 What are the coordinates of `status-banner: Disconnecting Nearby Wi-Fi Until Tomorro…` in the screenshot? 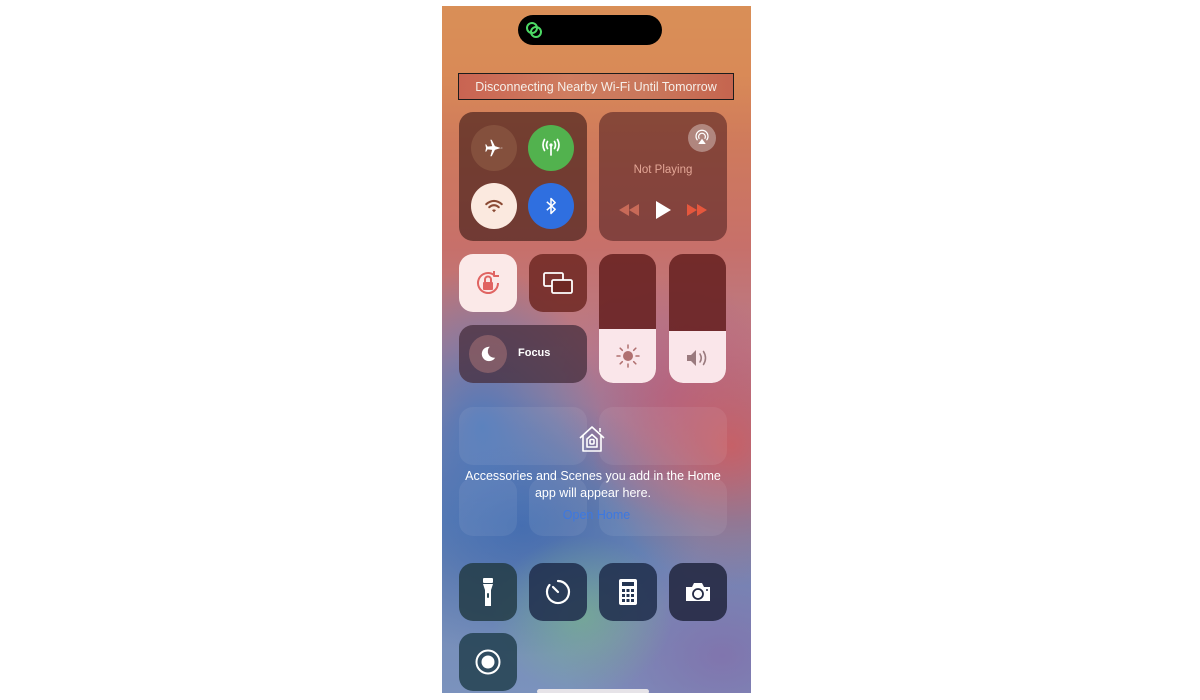 It's located at (596, 86).